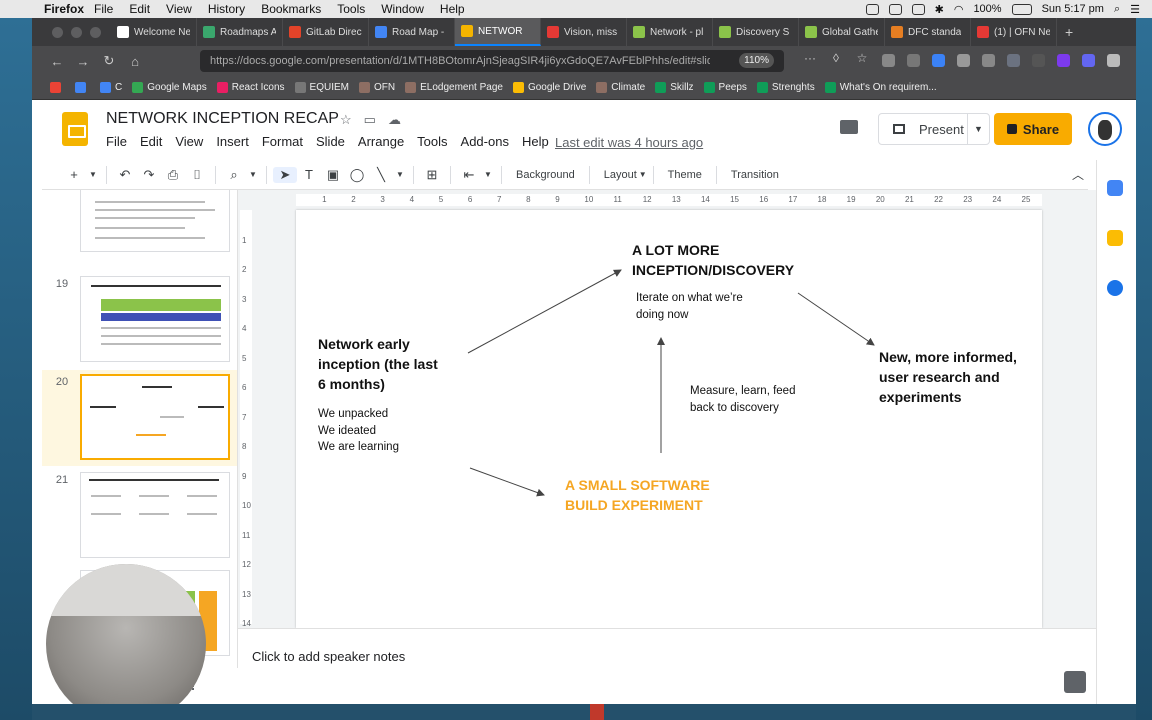 This screenshot has height=720, width=1152. I want to click on zoom-level-badge: 110%, so click(756, 60).